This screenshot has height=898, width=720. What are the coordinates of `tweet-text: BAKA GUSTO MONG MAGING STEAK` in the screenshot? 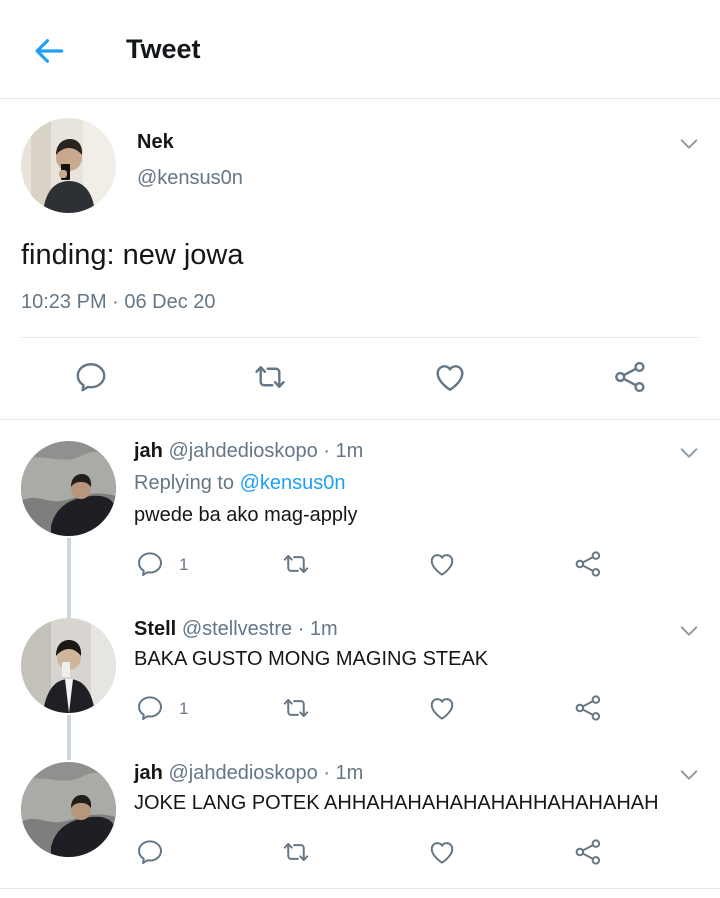 It's located at (311, 659).